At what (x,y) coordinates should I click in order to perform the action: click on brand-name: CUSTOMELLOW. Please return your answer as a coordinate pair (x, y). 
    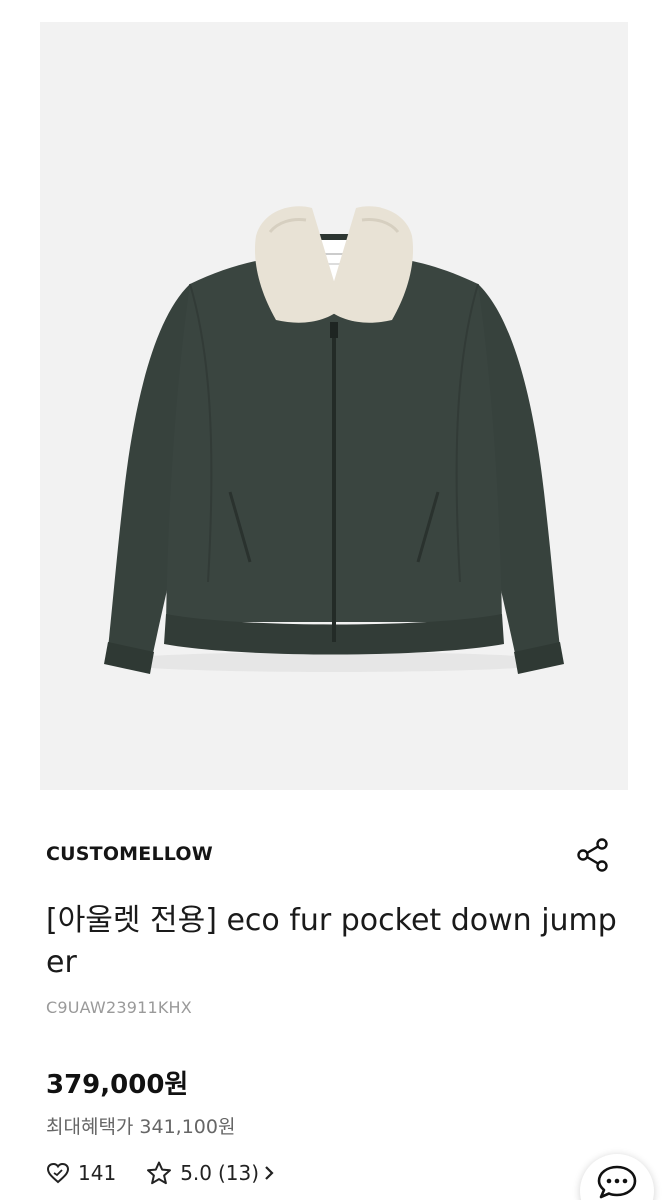
    Looking at the image, I should click on (129, 854).